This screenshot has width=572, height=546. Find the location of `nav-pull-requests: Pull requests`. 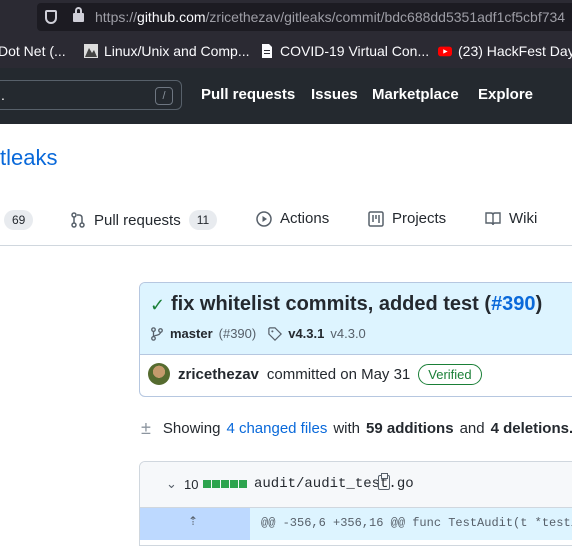

nav-pull-requests: Pull requests is located at coordinates (248, 94).